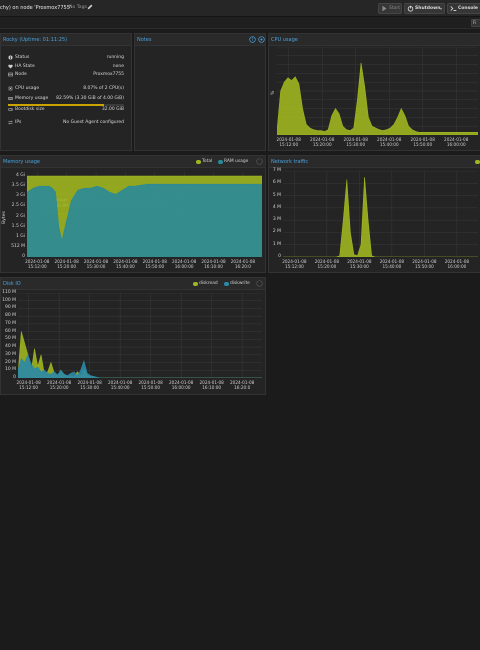  I want to click on tags-label: No Tags, so click(78, 7).